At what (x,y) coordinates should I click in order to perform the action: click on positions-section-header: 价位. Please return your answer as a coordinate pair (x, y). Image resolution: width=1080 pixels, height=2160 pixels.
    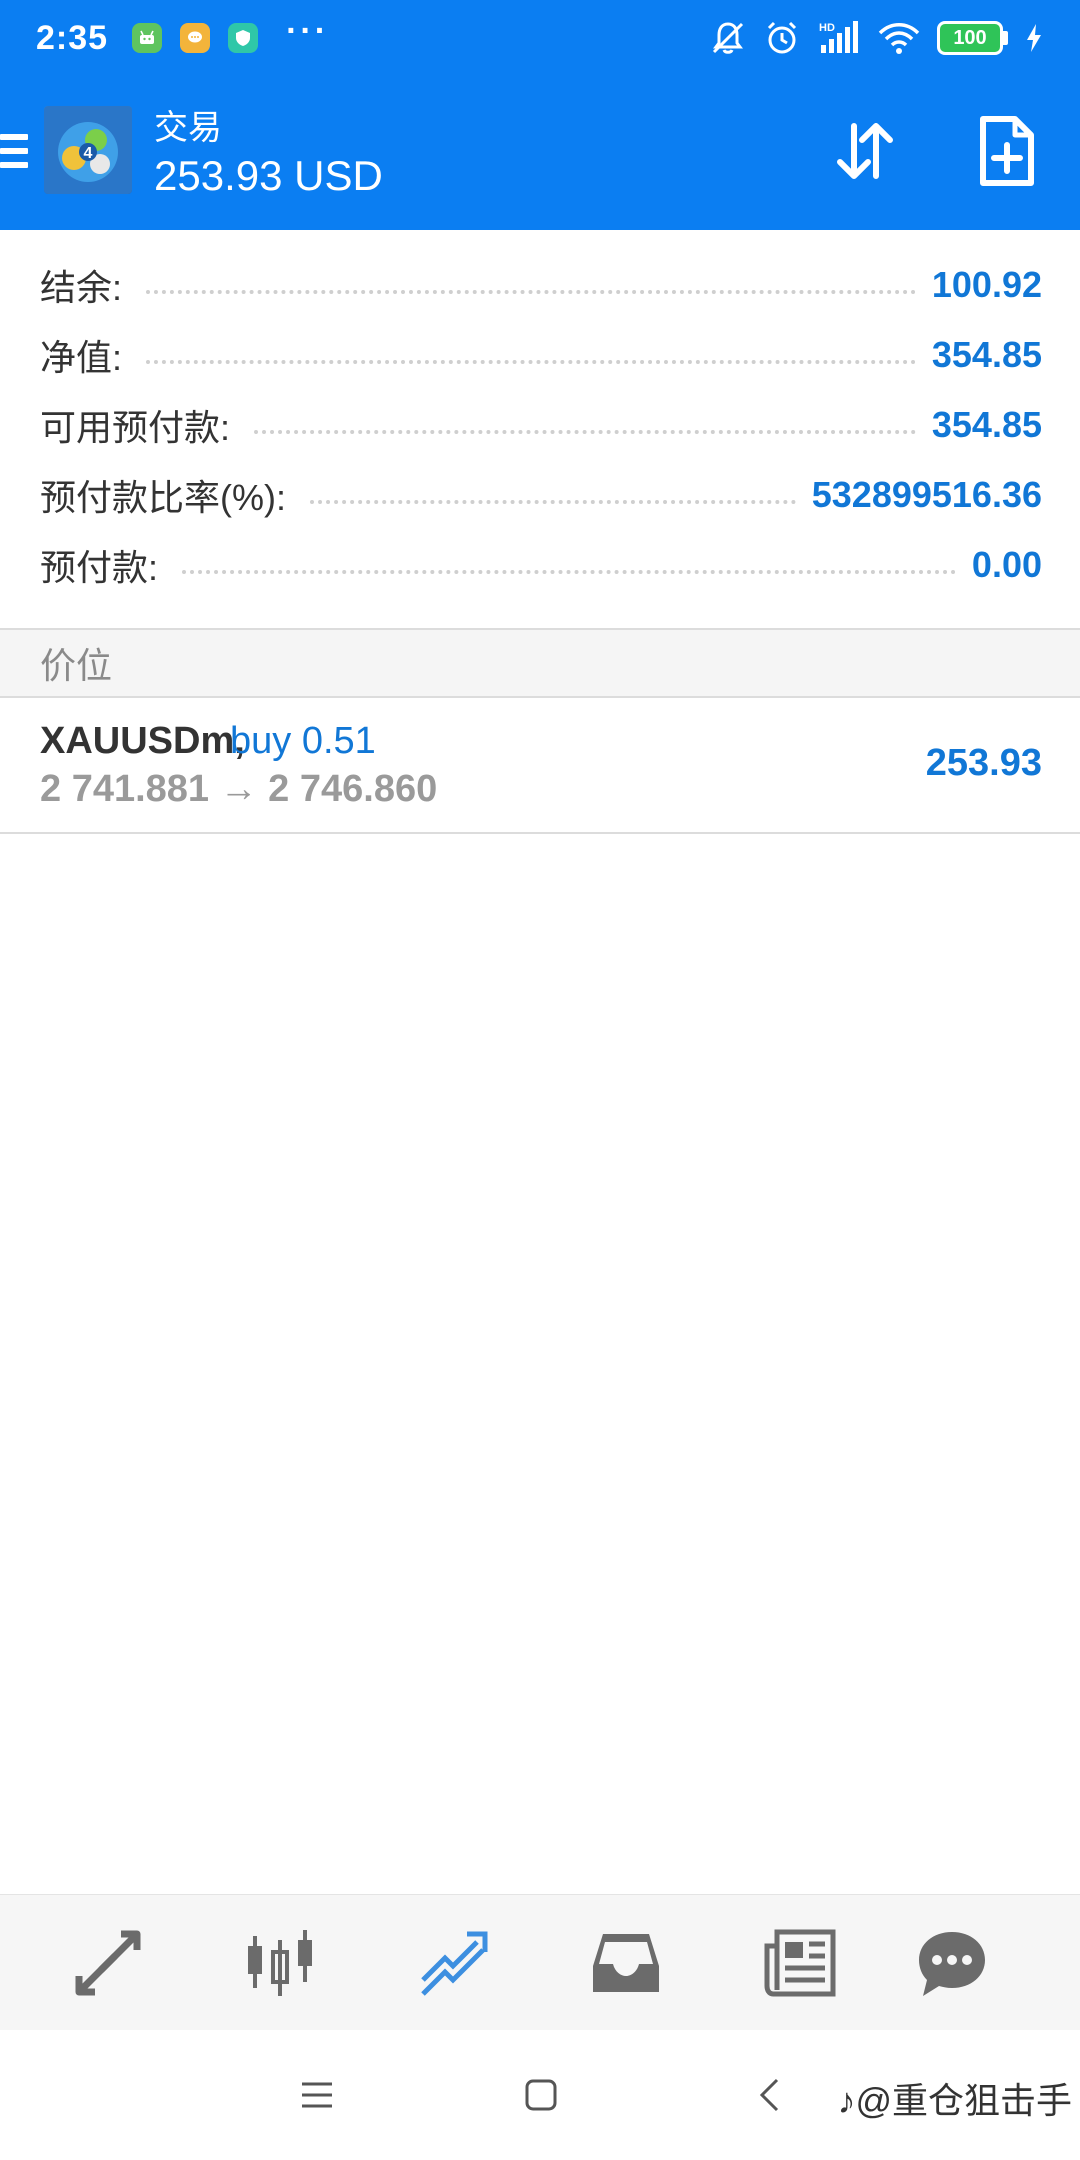
    Looking at the image, I should click on (540, 663).